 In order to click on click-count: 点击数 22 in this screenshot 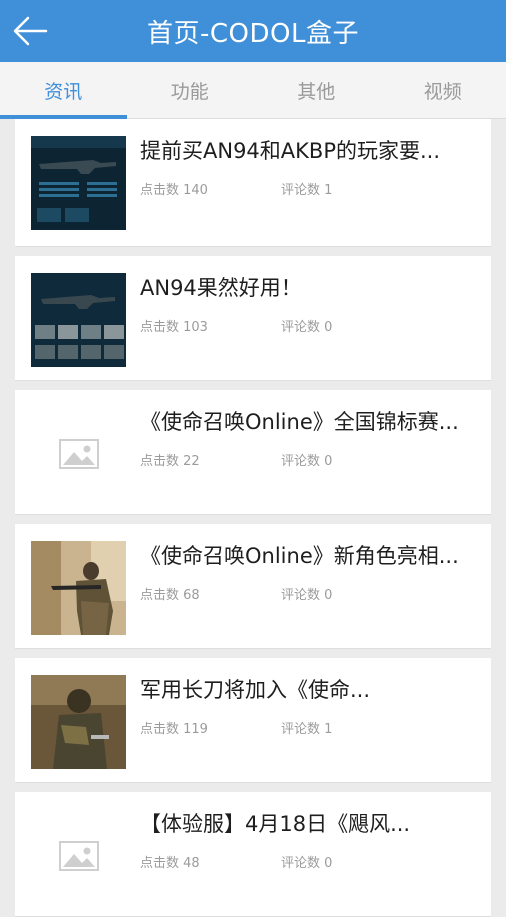, I will do `click(170, 459)`.